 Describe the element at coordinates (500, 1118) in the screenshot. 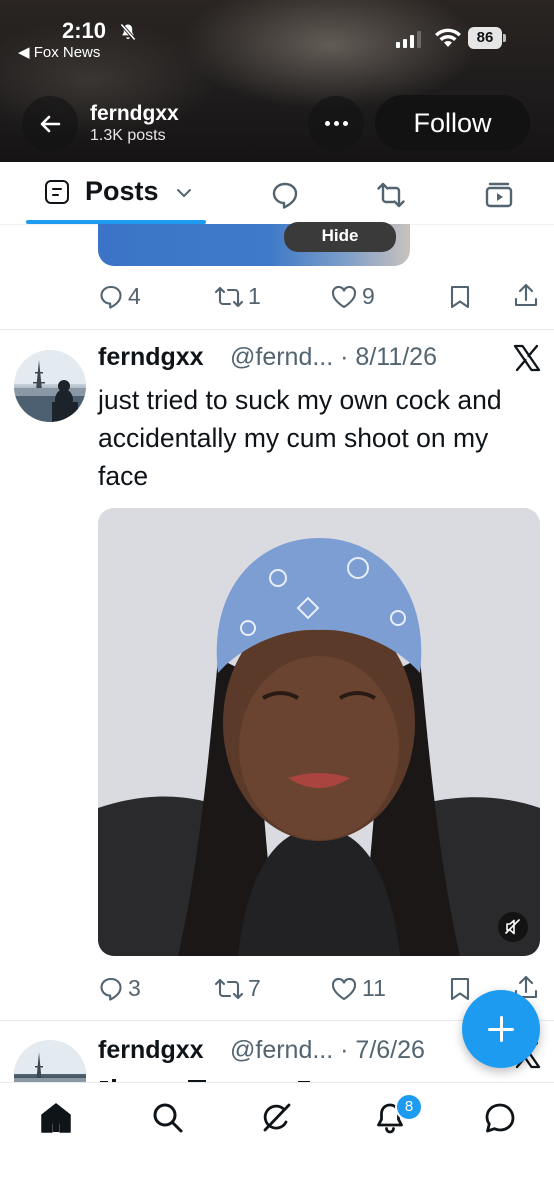

I see `messages-icon` at that location.